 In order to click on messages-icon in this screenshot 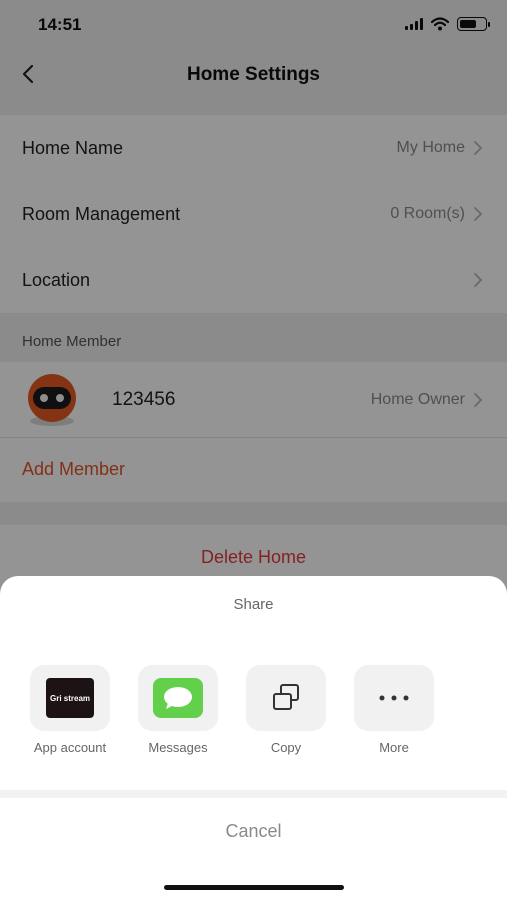, I will do `click(178, 698)`.